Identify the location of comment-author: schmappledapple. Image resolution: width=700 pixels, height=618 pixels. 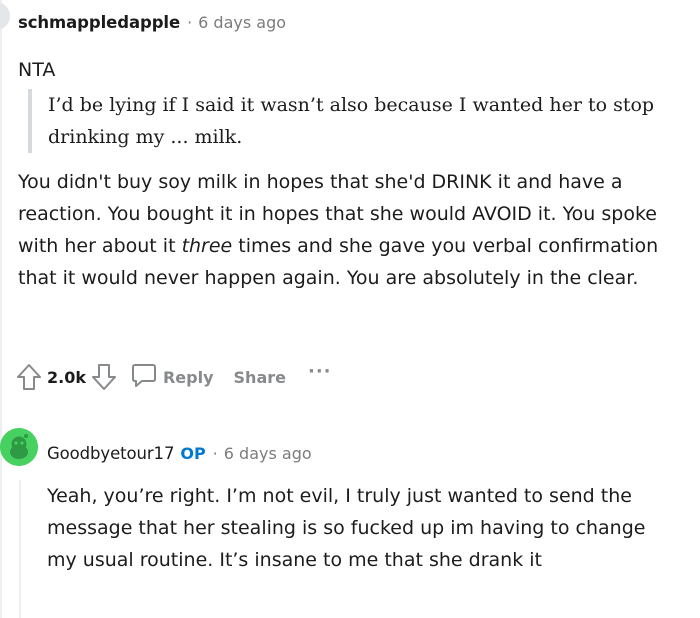
(99, 22).